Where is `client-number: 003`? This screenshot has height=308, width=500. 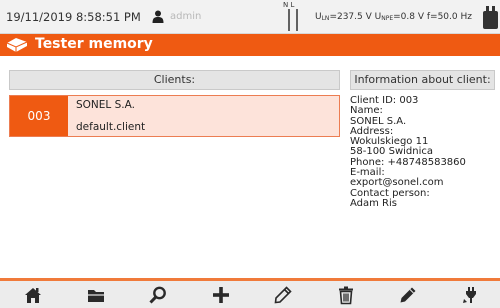
client-number: 003 is located at coordinates (39, 116).